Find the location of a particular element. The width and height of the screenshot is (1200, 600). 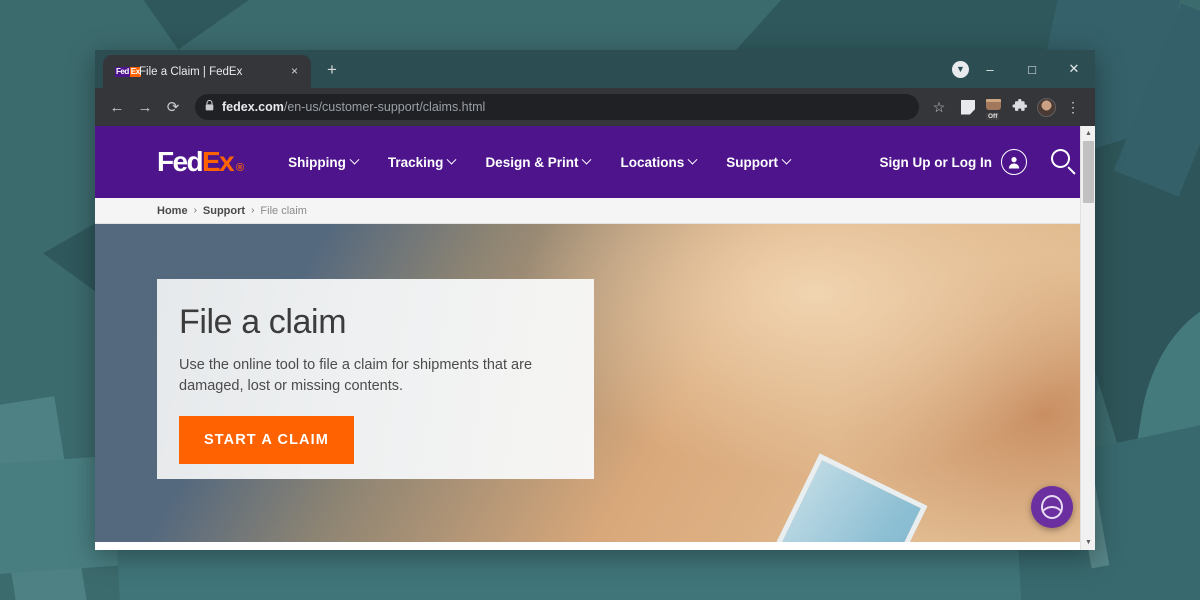

scrollbar-thumb is located at coordinates (1088, 172).